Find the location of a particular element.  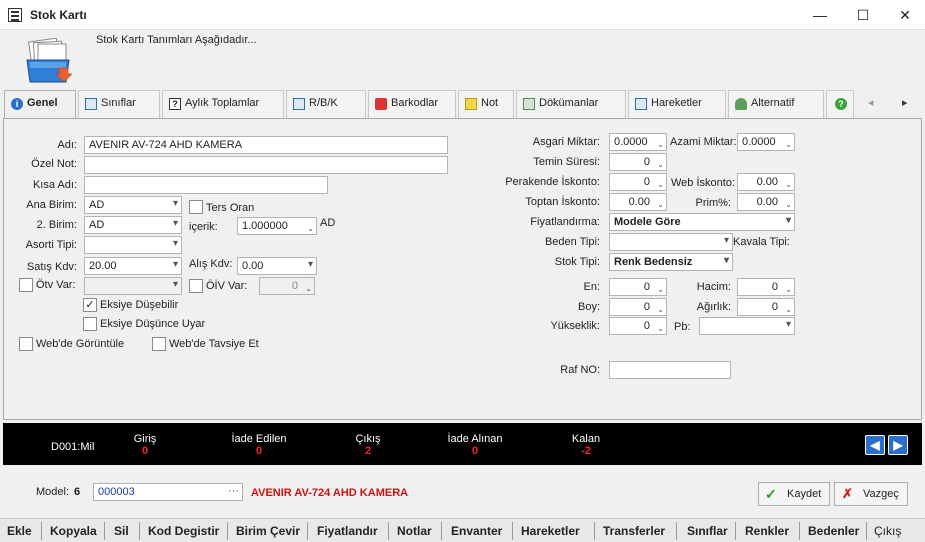

tab-alternatif: Alternatif is located at coordinates (776, 104).